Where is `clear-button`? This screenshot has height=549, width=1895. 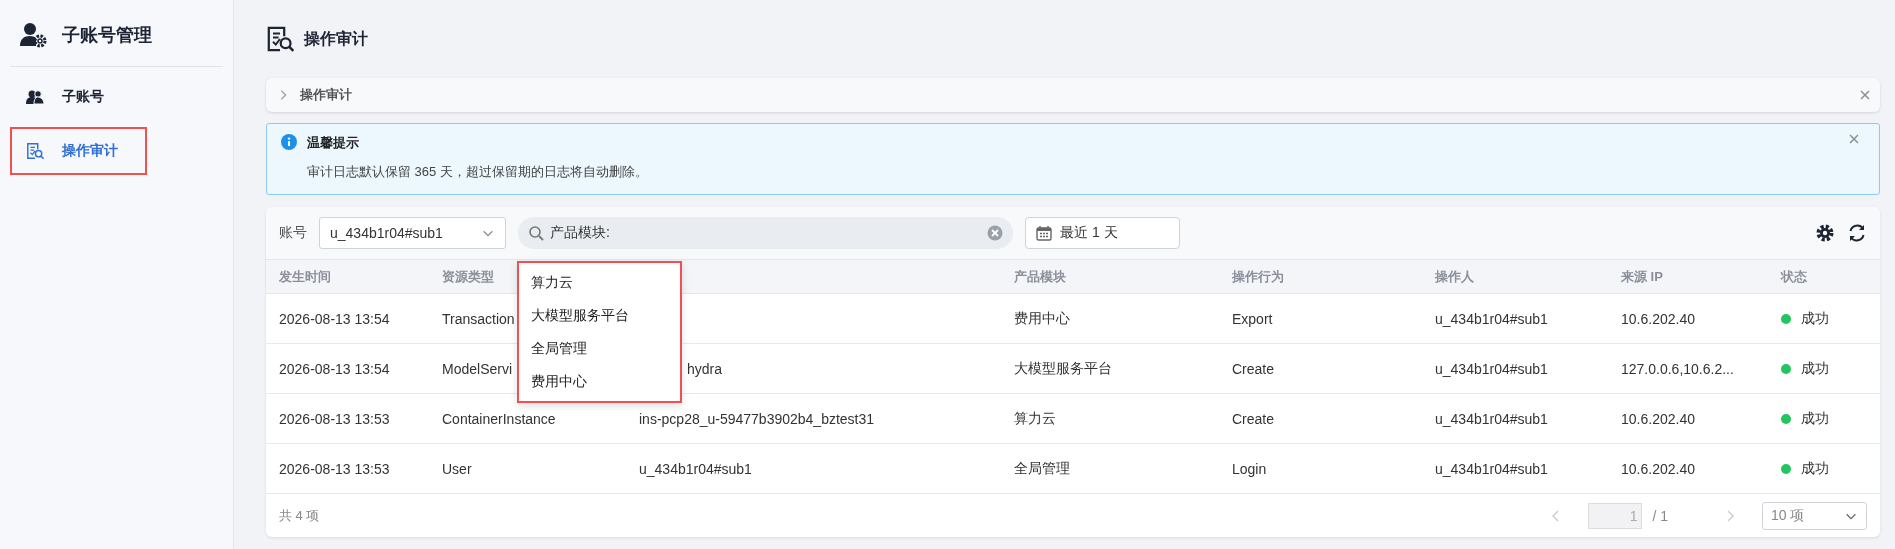
clear-button is located at coordinates (995, 233).